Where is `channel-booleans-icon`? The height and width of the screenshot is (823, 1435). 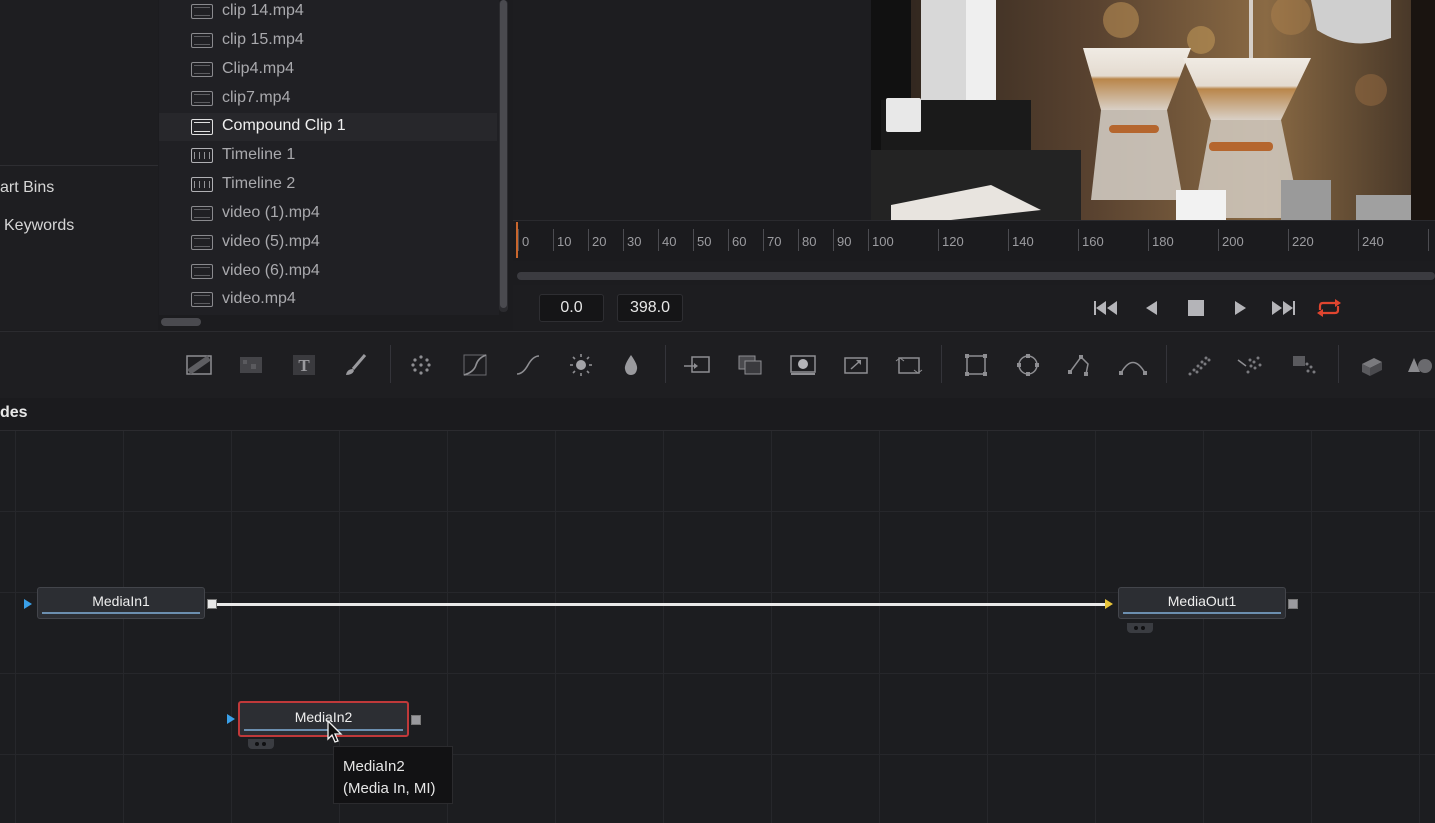
channel-booleans-icon is located at coordinates (750, 365).